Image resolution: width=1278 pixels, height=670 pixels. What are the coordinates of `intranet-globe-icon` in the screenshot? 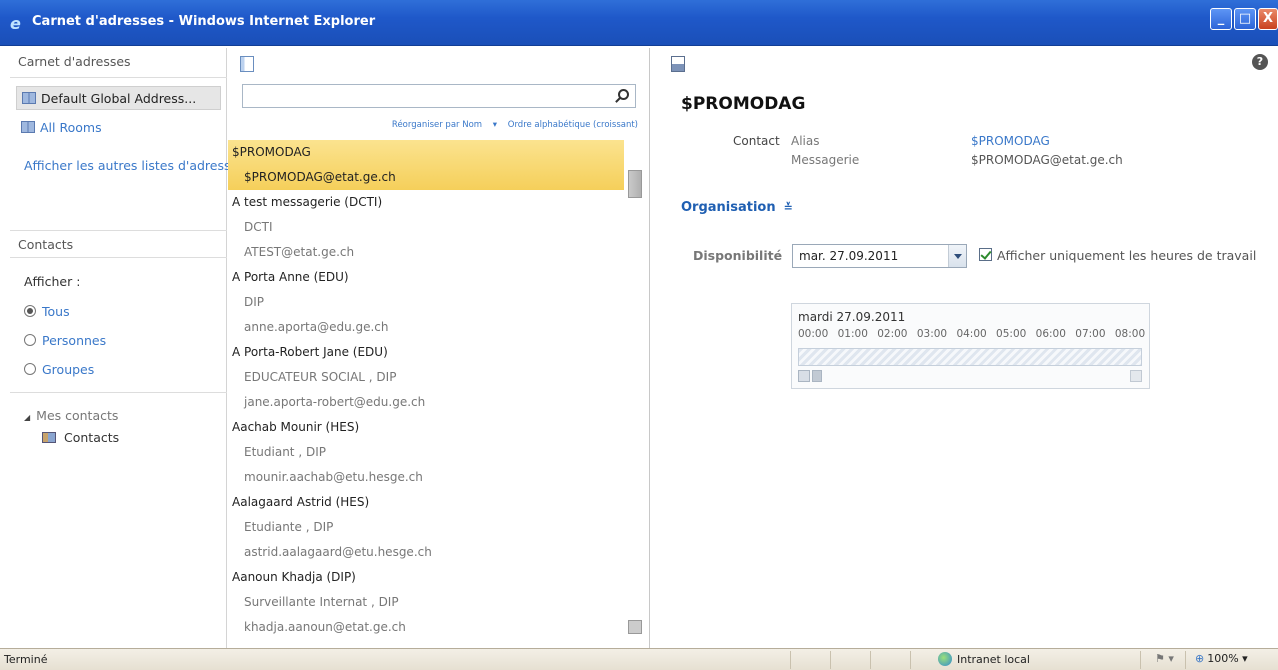 It's located at (945, 659).